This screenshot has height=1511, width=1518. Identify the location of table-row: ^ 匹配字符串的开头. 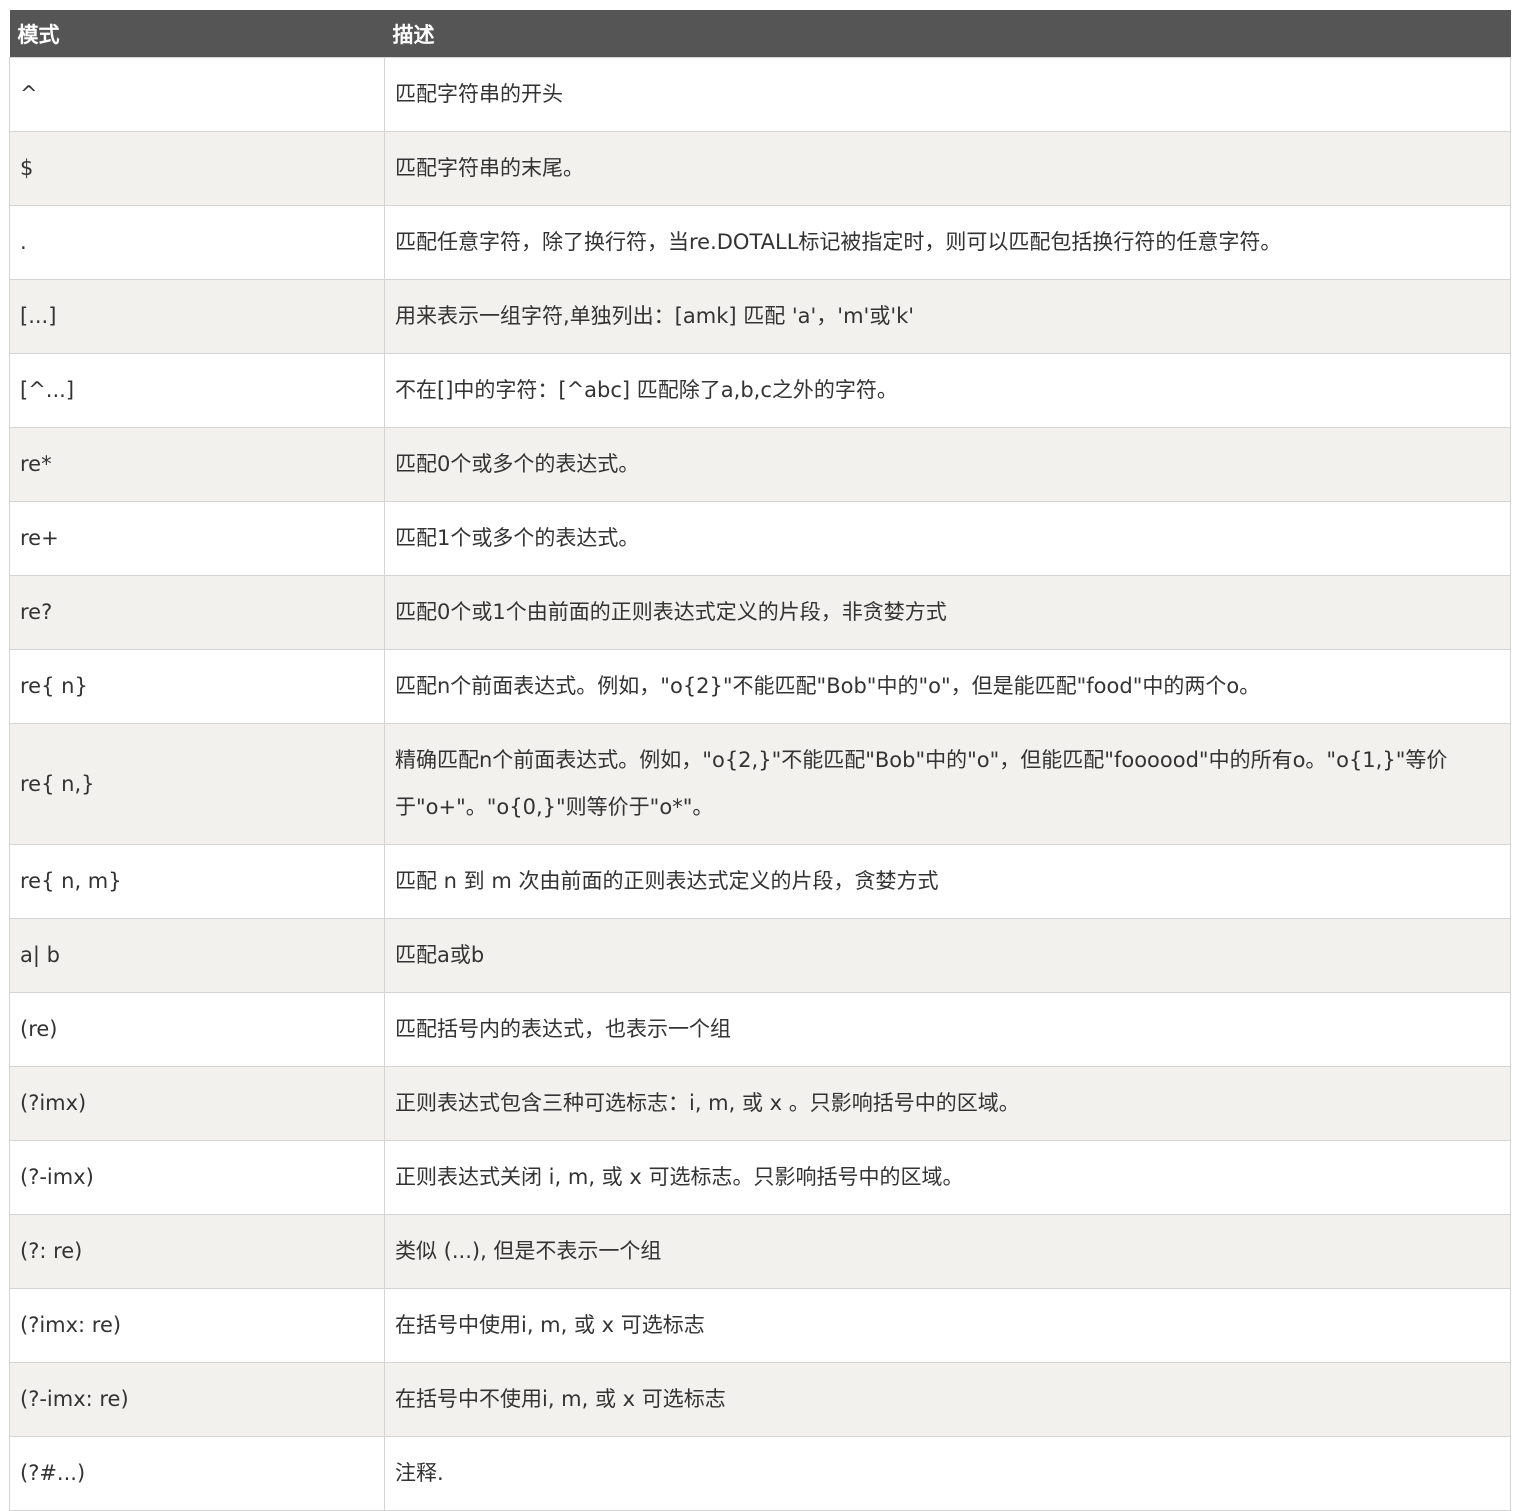
(760, 94).